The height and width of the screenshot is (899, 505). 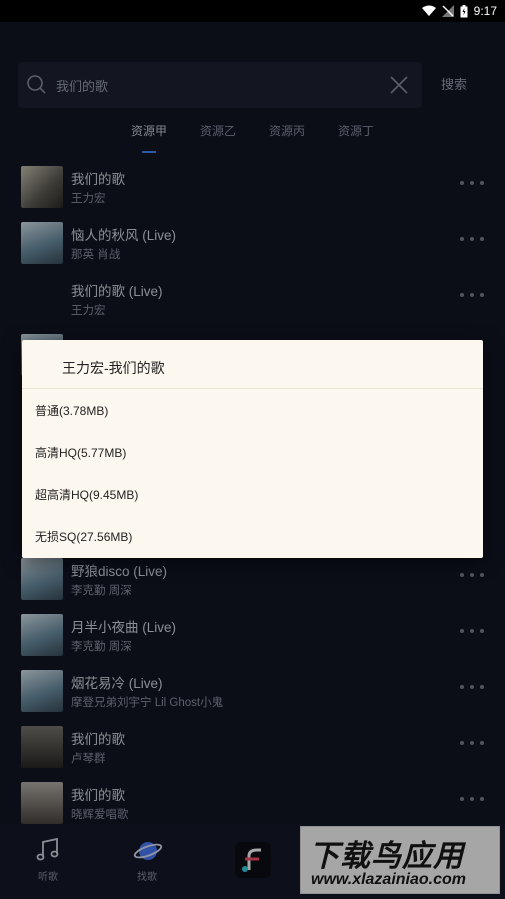 What do you see at coordinates (428, 10) in the screenshot?
I see `wifi-icon` at bounding box center [428, 10].